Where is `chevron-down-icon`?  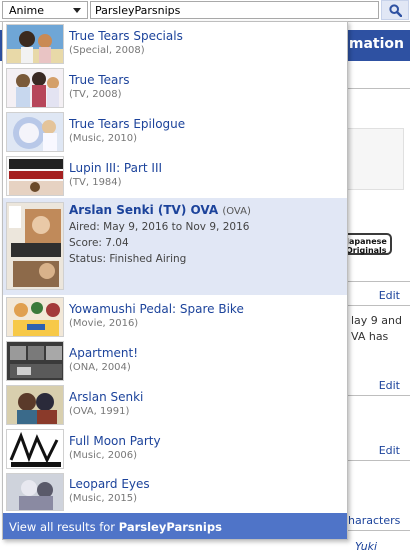 chevron-down-icon is located at coordinates (77, 10).